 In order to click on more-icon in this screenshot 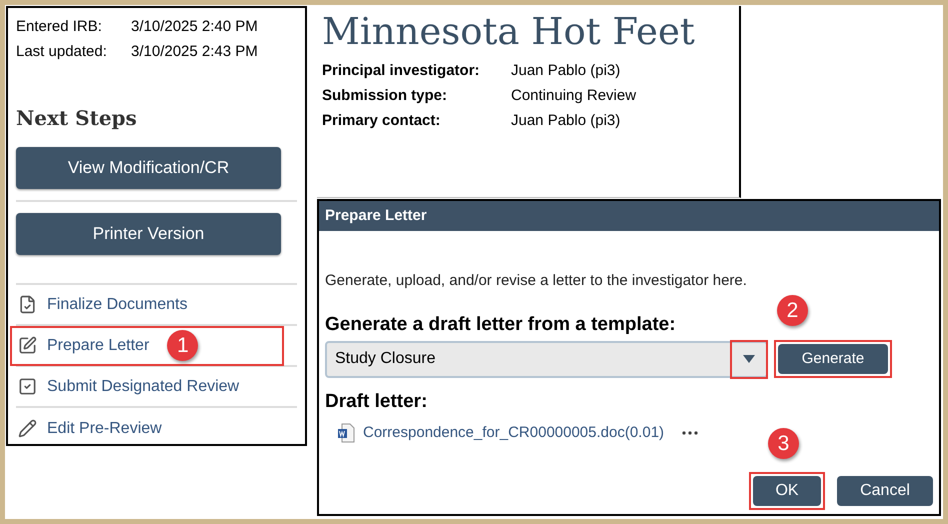, I will do `click(690, 433)`.